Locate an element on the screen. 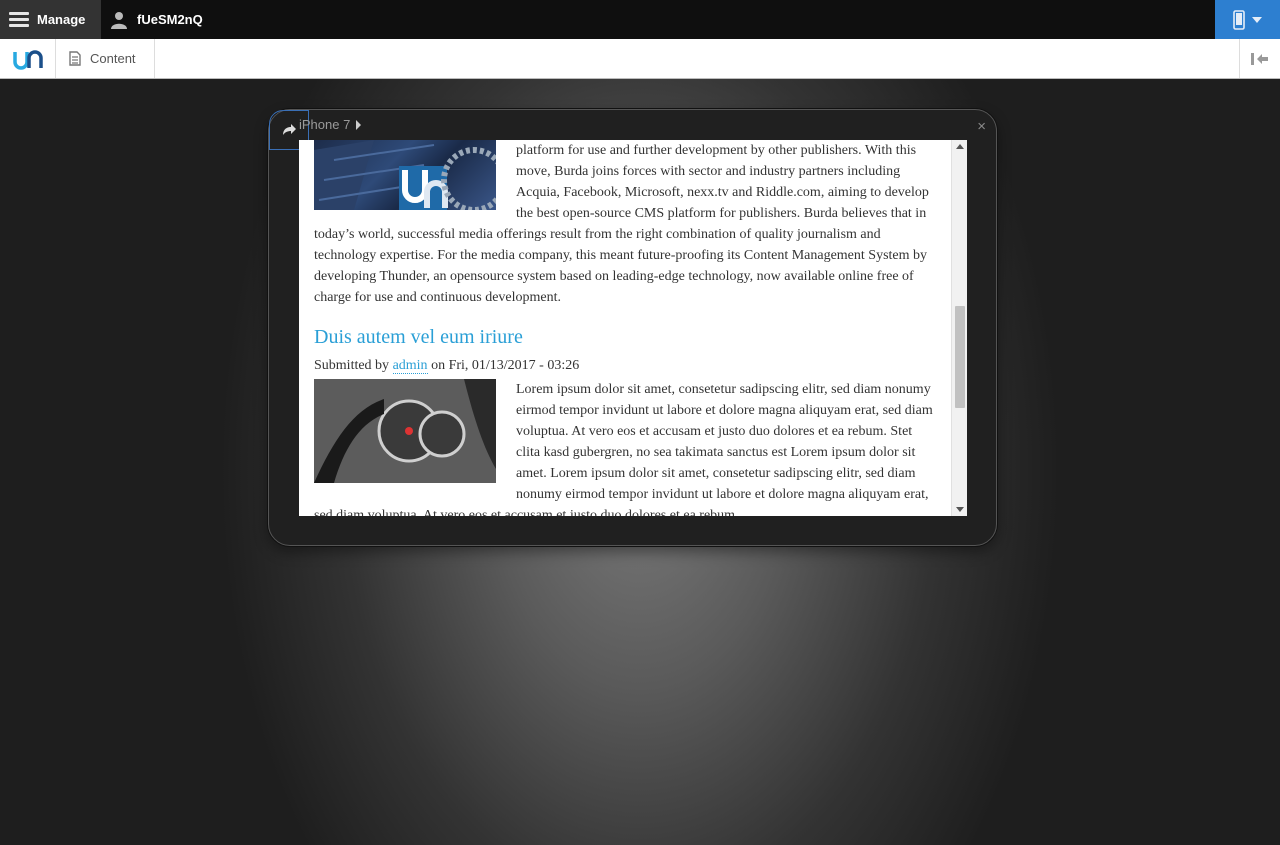 This screenshot has height=845, width=1280. manage-button: Manage is located at coordinates (50, 19).